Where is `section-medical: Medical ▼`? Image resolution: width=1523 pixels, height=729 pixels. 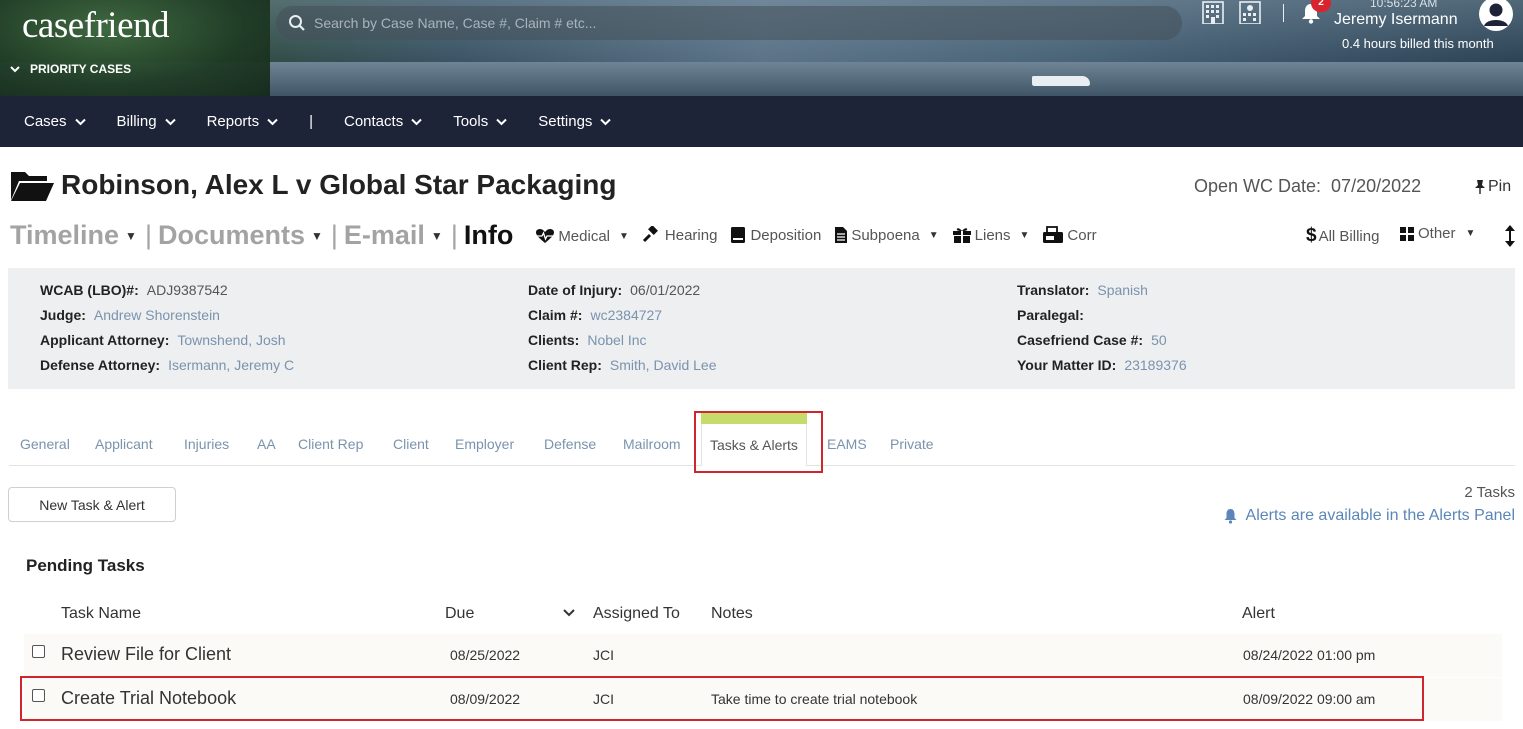 section-medical: Medical ▼ is located at coordinates (582, 236).